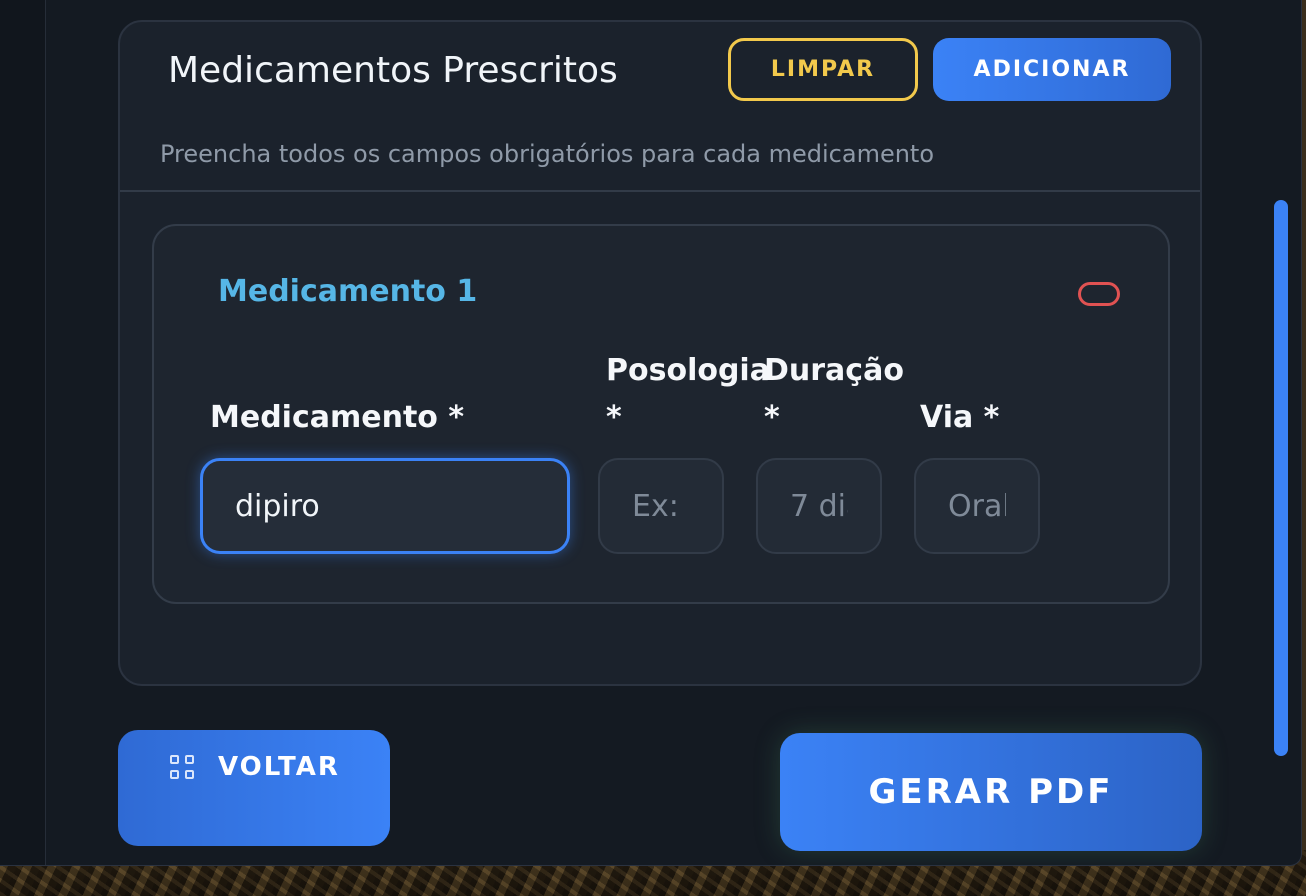 The width and height of the screenshot is (1306, 896). I want to click on add-medication-button: ADICIONAR, so click(1052, 69).